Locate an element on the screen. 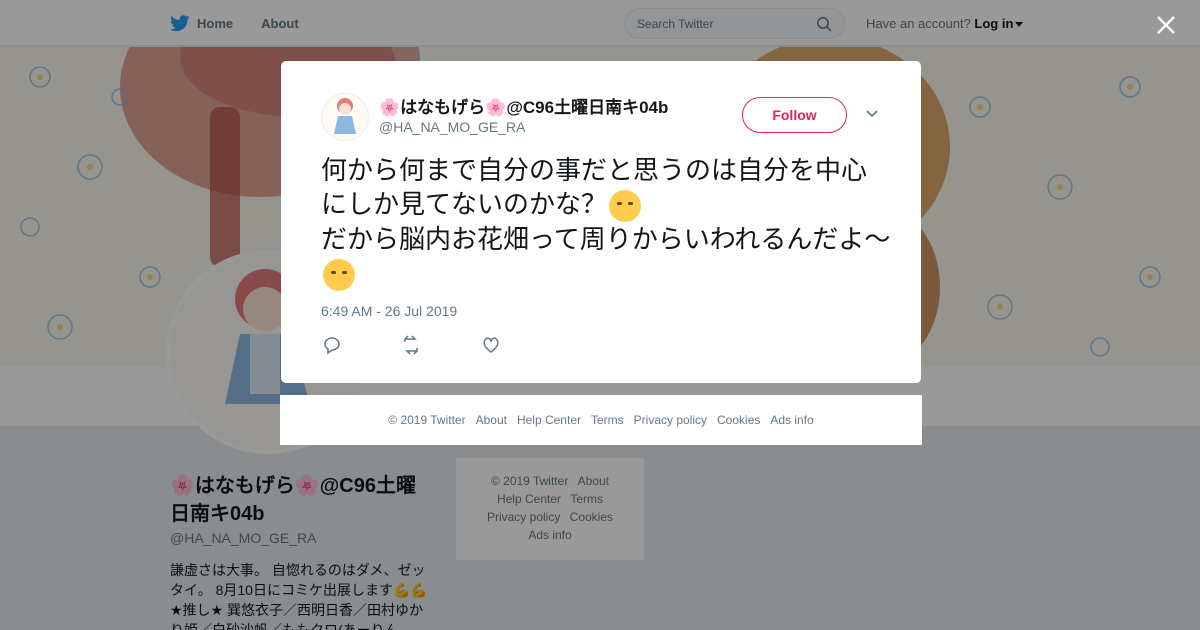 The height and width of the screenshot is (630, 1200). retweet-icon is located at coordinates (441, 345).